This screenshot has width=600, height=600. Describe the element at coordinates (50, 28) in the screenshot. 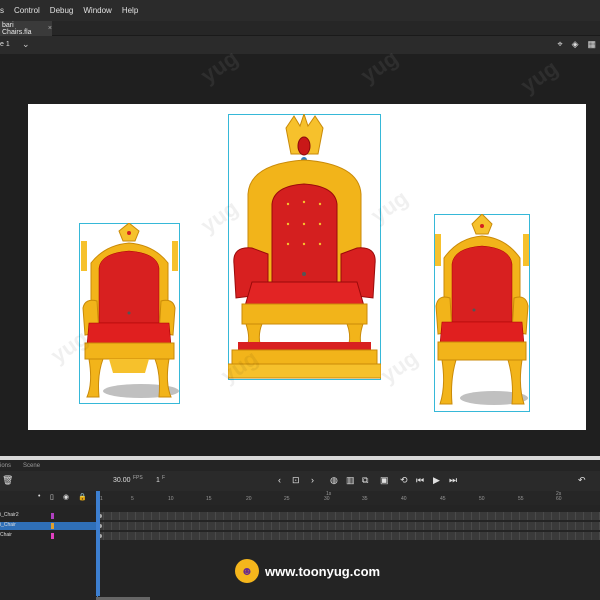

I see `close-icon: ×` at that location.